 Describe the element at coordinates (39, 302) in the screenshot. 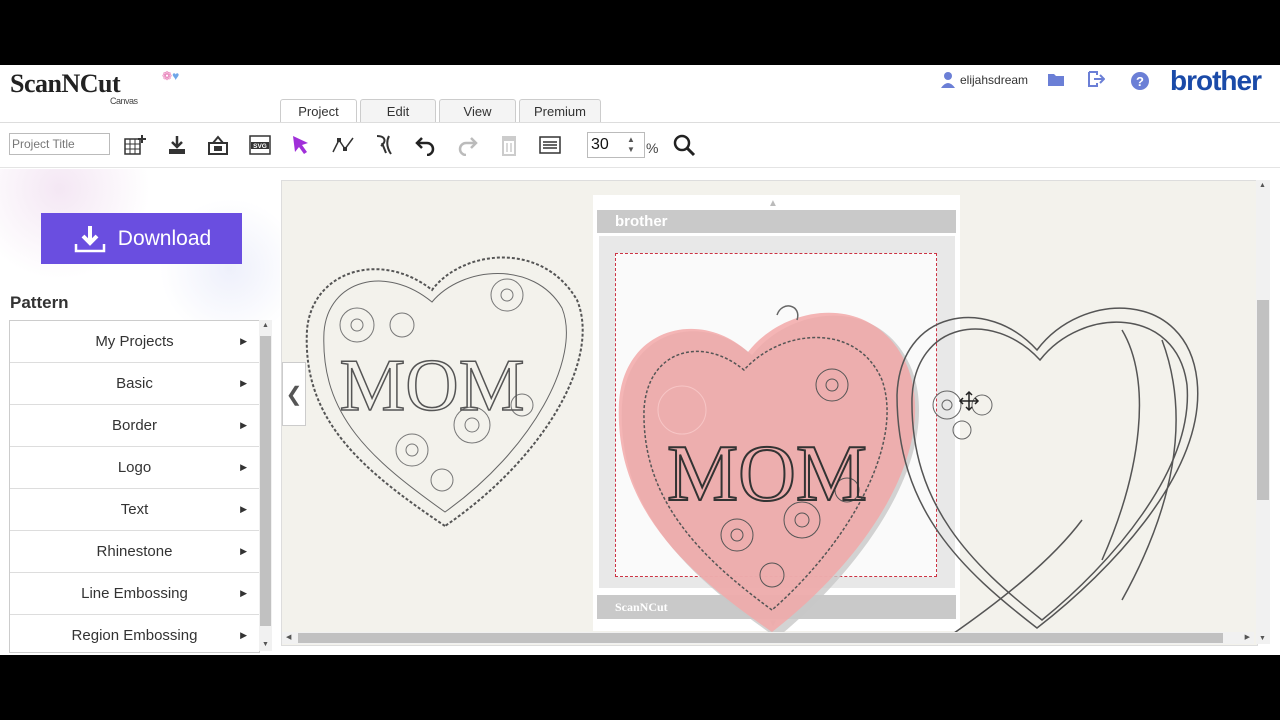

I see `pattern-title: Pattern` at that location.